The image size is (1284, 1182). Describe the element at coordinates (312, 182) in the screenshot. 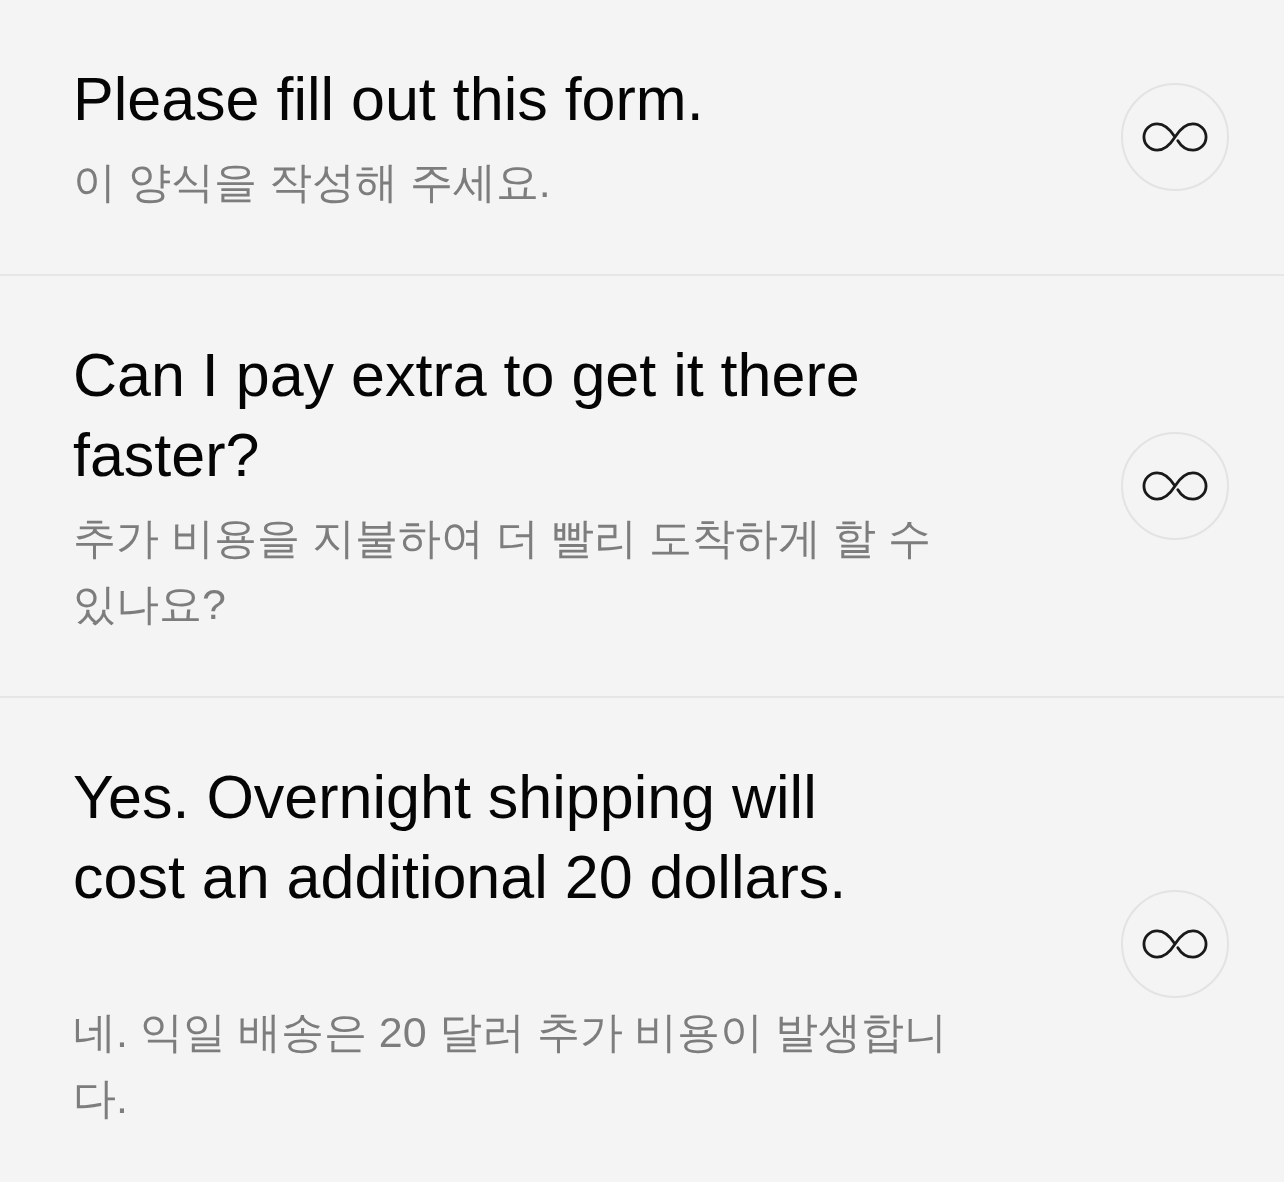

I see `translation-text: 이 양식을 작성해 주세요.` at that location.